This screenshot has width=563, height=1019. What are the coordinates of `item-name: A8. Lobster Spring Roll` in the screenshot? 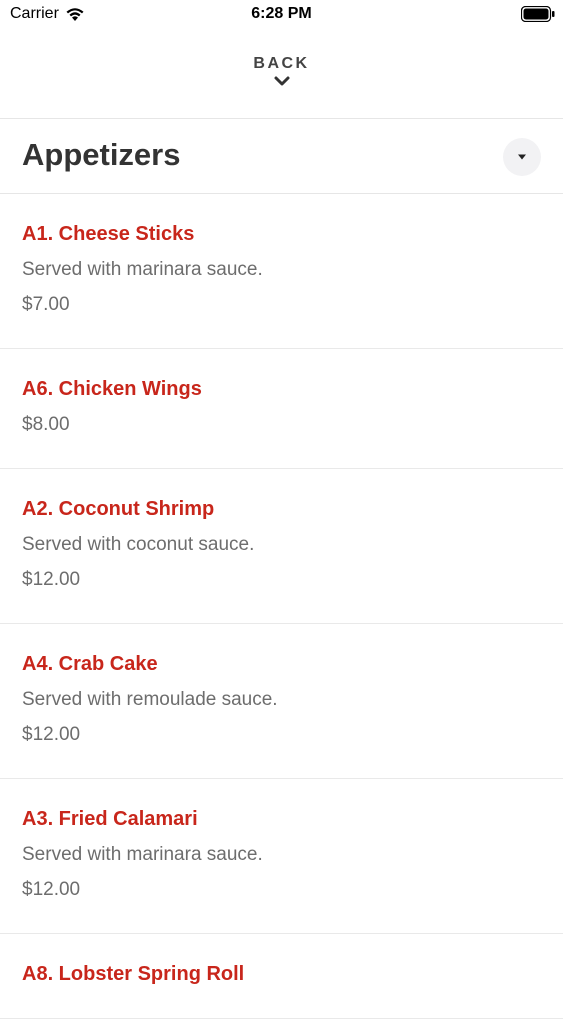 It's located at (133, 974).